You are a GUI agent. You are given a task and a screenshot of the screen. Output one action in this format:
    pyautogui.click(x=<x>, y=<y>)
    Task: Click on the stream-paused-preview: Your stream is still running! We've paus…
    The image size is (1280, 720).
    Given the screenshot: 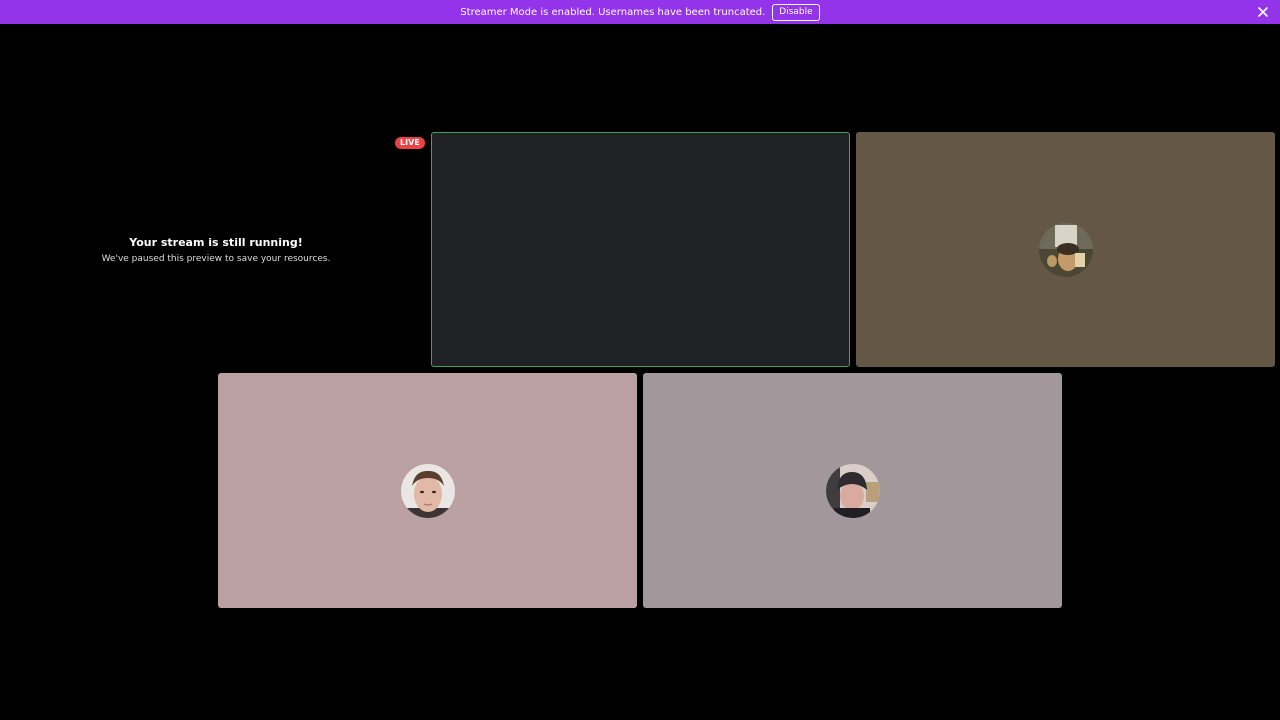 What is the action you would take?
    pyautogui.click(x=216, y=249)
    